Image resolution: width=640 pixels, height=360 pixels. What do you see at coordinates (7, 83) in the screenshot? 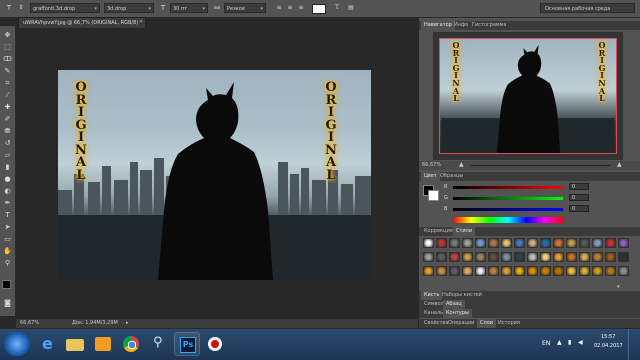
I see `crop-tool-icon: ⌗` at bounding box center [7, 83].